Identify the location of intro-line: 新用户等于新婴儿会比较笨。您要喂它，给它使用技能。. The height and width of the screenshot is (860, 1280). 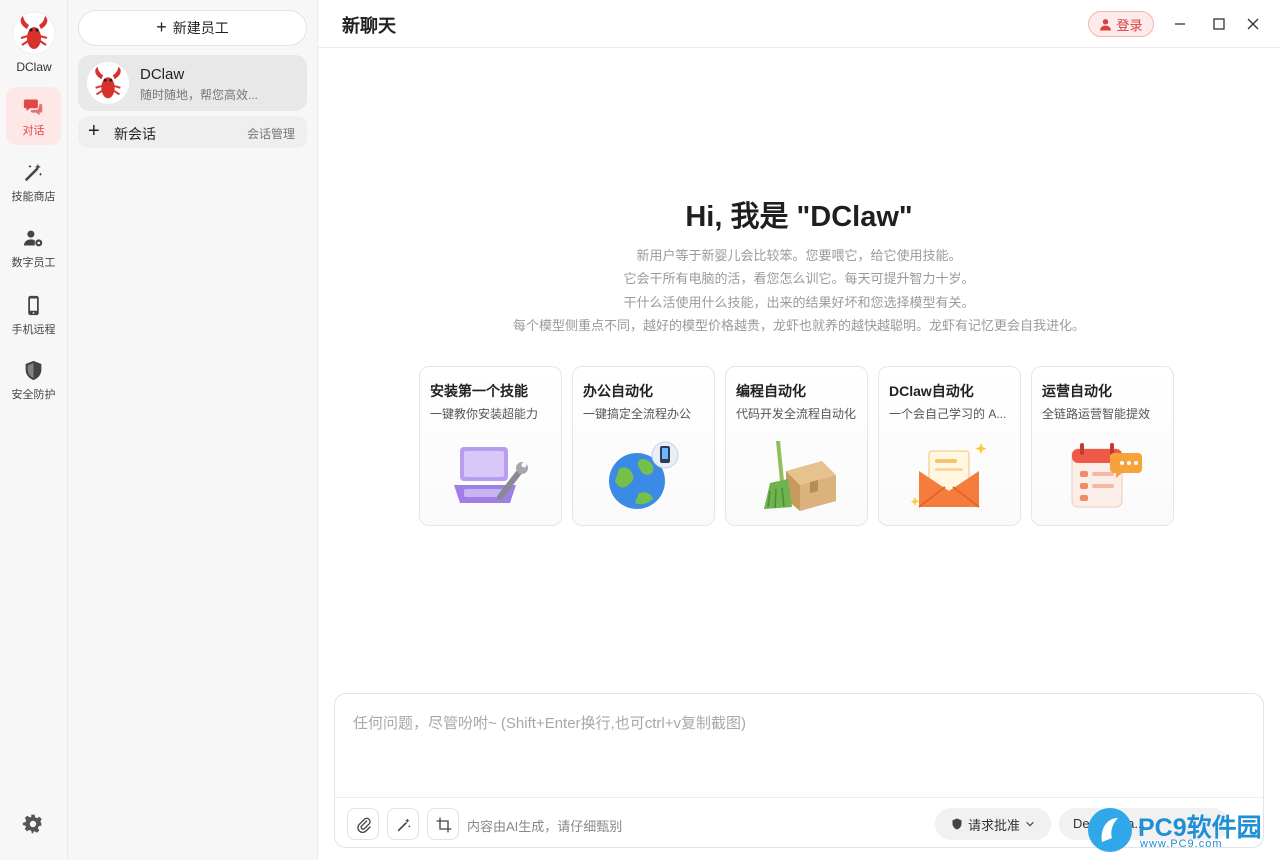
(799, 255).